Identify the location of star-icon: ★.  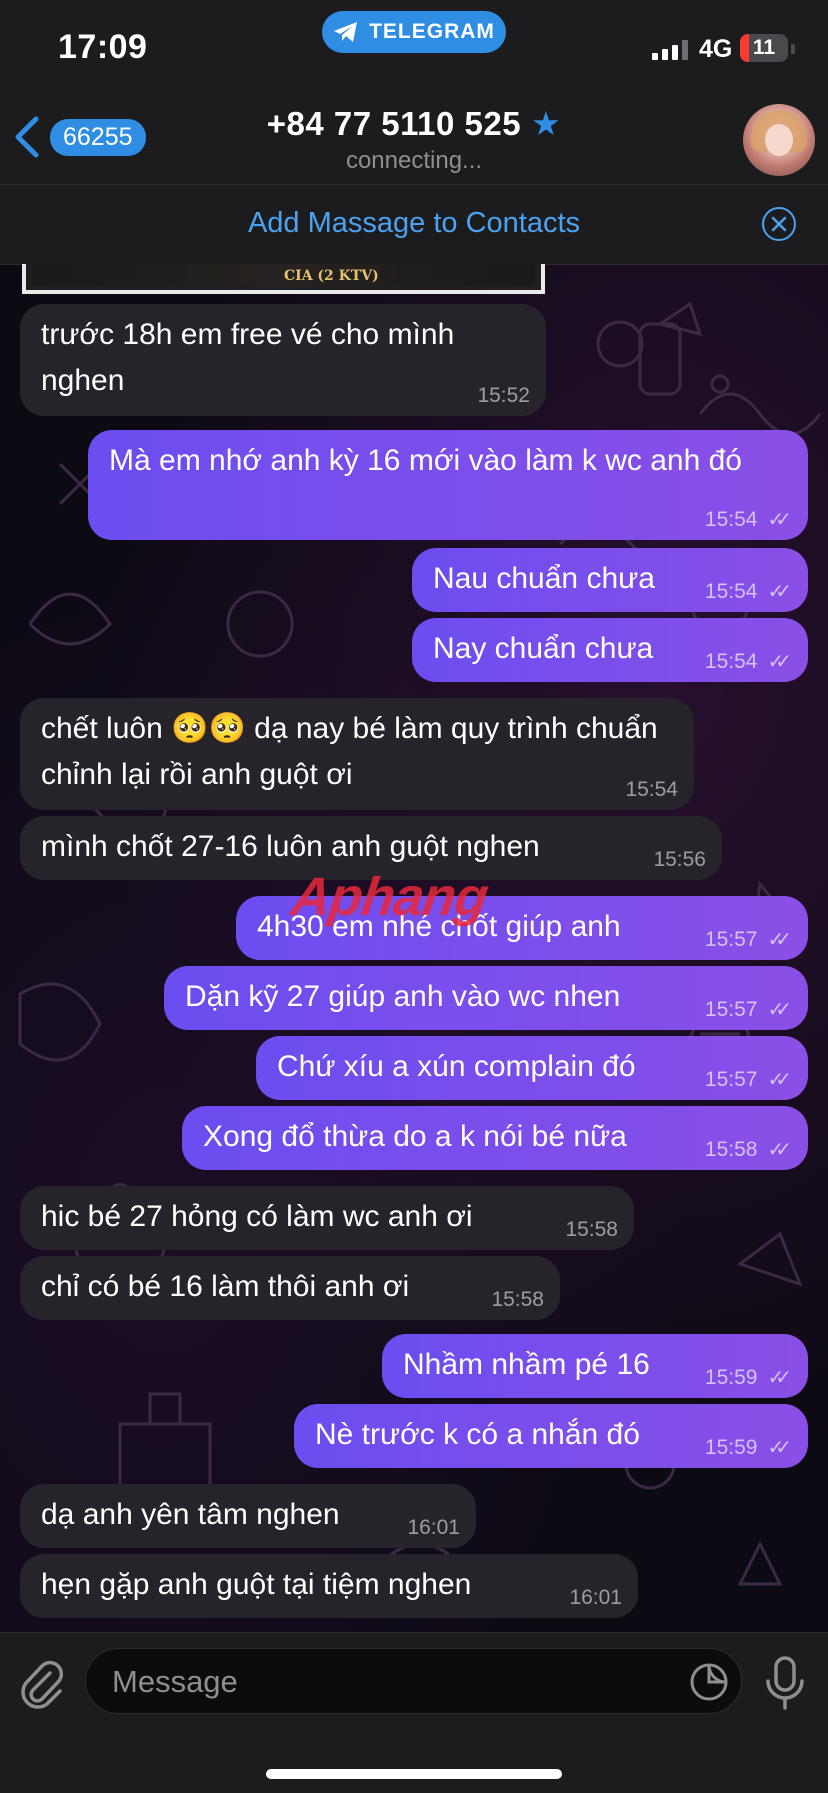
(546, 123).